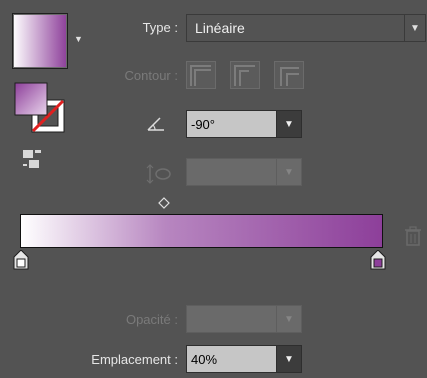 The height and width of the screenshot is (378, 427). I want to click on stroke-across-icon, so click(289, 76).